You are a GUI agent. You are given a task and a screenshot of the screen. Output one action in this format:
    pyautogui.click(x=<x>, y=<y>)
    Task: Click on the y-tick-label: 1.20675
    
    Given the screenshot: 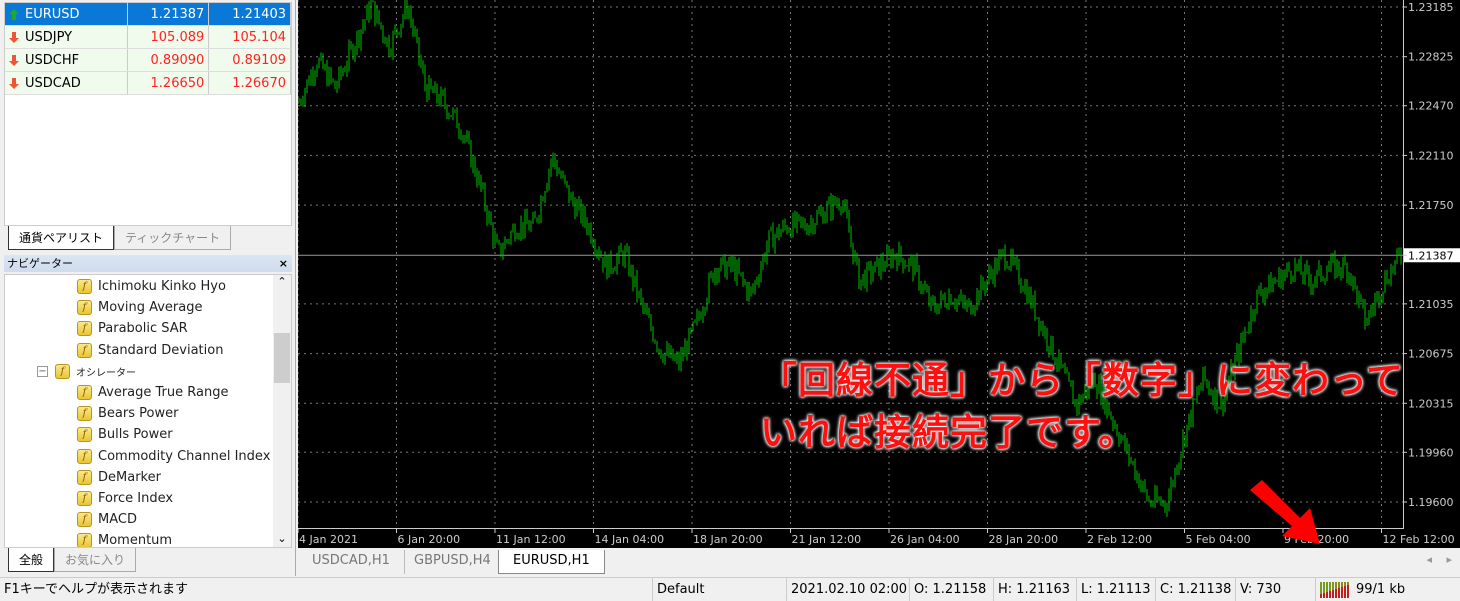 What is the action you would take?
    pyautogui.click(x=1431, y=354)
    